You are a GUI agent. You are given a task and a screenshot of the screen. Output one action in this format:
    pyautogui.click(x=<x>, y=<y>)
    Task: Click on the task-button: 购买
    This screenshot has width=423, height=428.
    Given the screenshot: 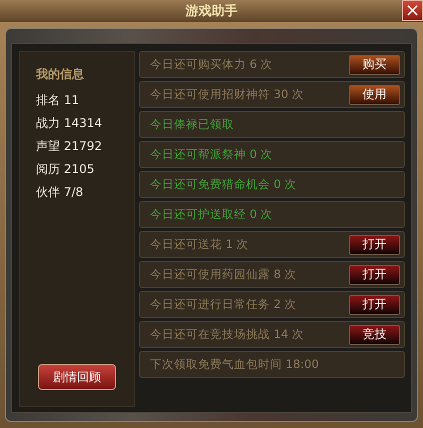 What is the action you would take?
    pyautogui.click(x=374, y=64)
    